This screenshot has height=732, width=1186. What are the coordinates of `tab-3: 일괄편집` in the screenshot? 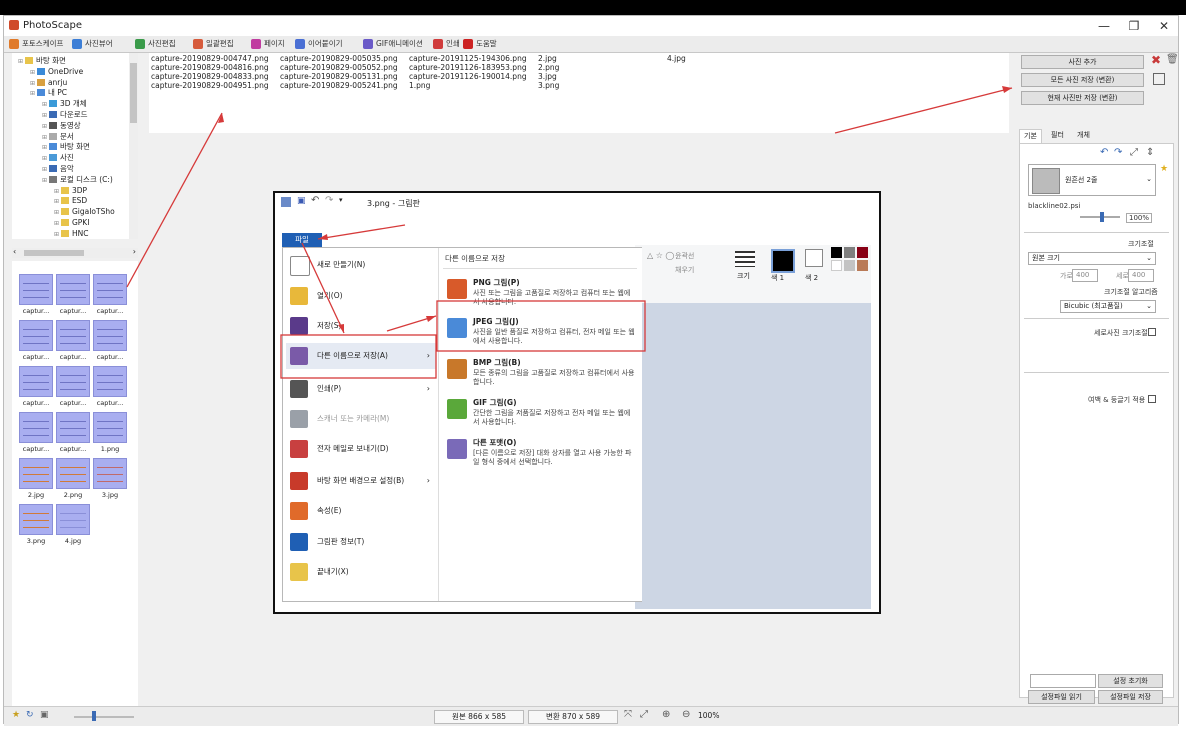 It's located at (213, 44).